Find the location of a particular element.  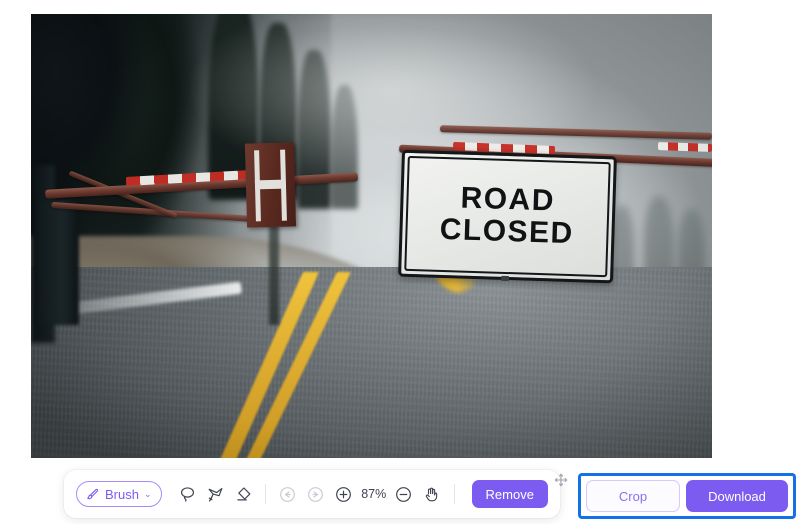

sign-bolt is located at coordinates (505, 278).